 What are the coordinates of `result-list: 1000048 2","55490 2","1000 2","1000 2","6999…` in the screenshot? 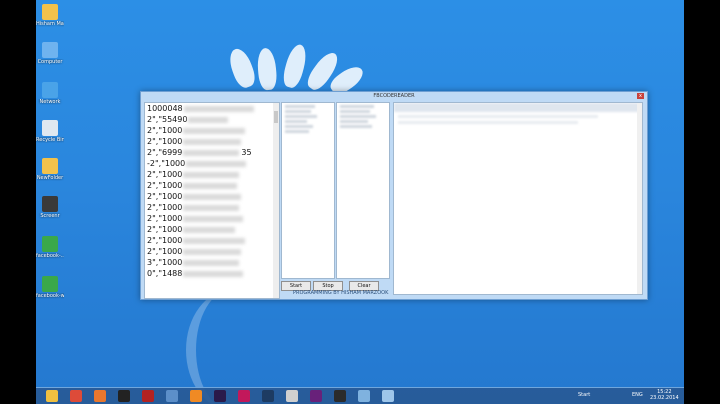 It's located at (212, 200).